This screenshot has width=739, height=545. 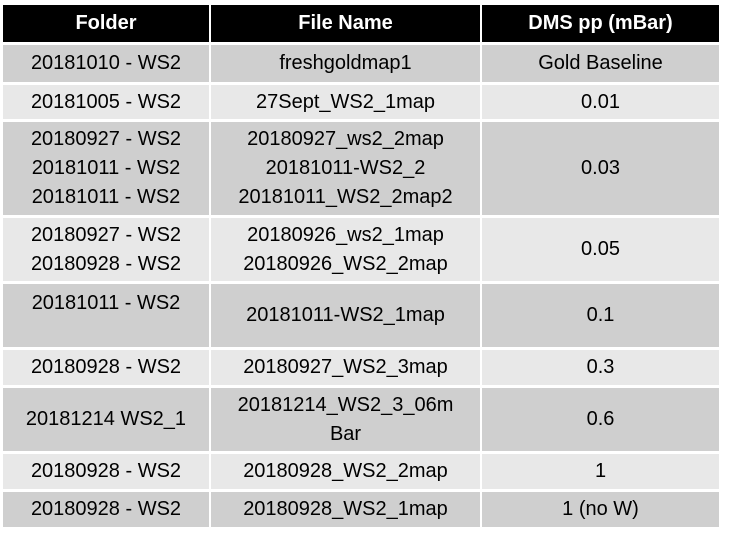 What do you see at coordinates (600, 170) in the screenshot?
I see `dms-cell: 0.03` at bounding box center [600, 170].